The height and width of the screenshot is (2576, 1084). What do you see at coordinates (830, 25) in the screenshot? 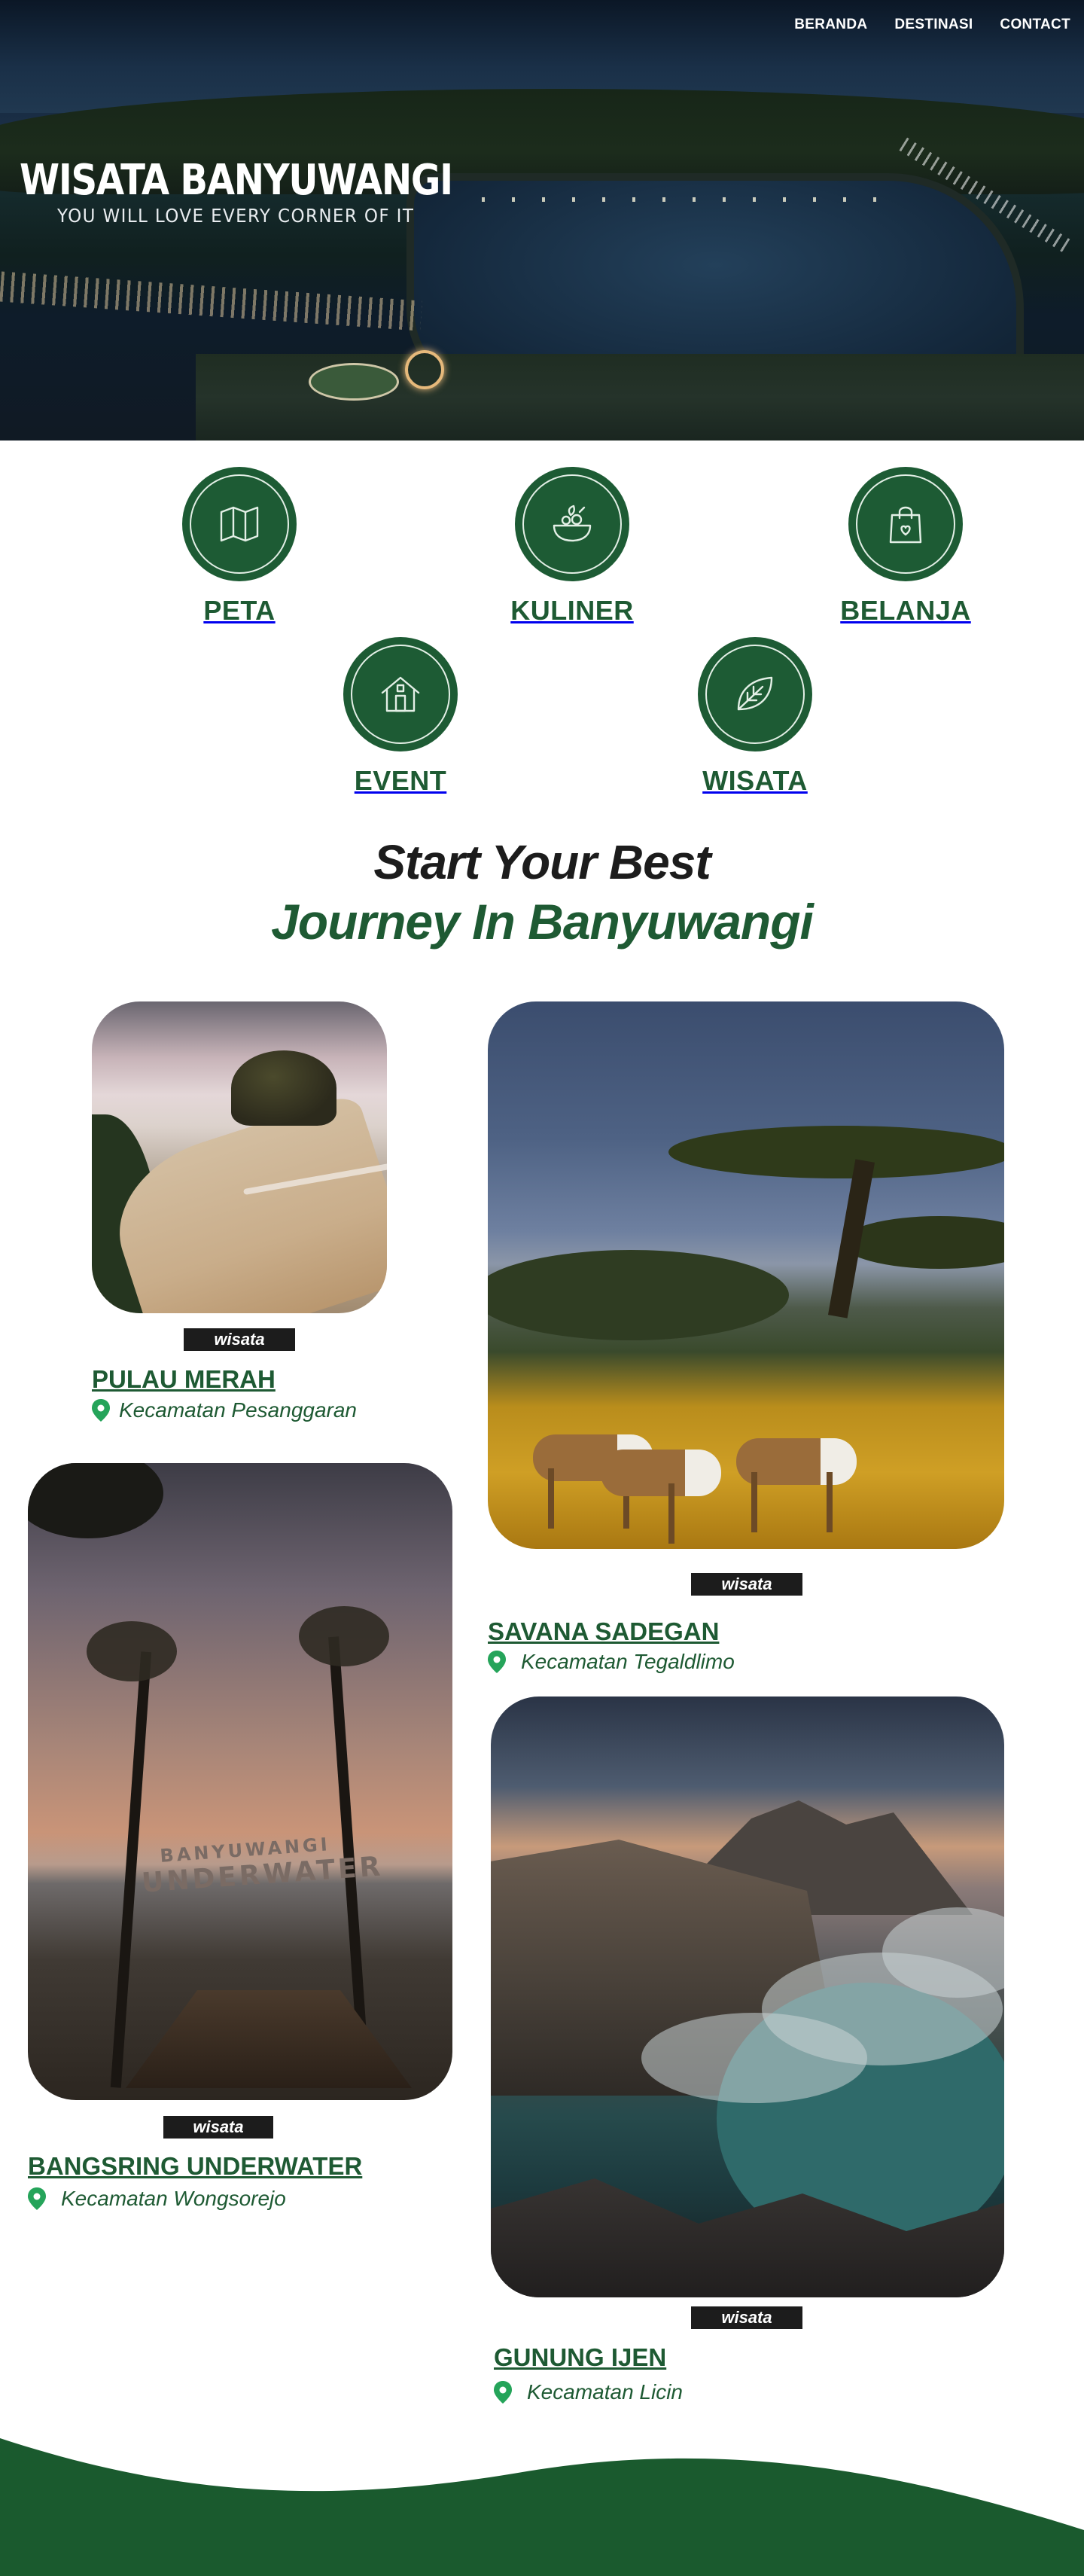
I see `nav-beranda: BERANDA` at bounding box center [830, 25].